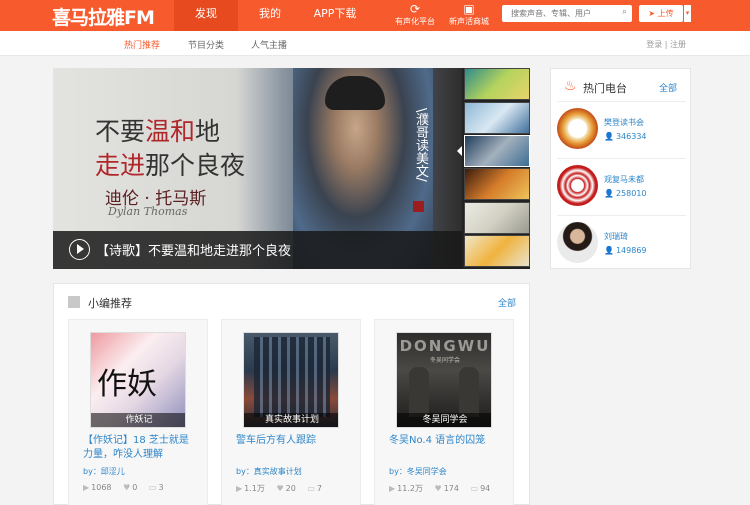 The width and height of the screenshot is (750, 505). What do you see at coordinates (206, 44) in the screenshot?
I see `tab-categories: 节目分类` at bounding box center [206, 44].